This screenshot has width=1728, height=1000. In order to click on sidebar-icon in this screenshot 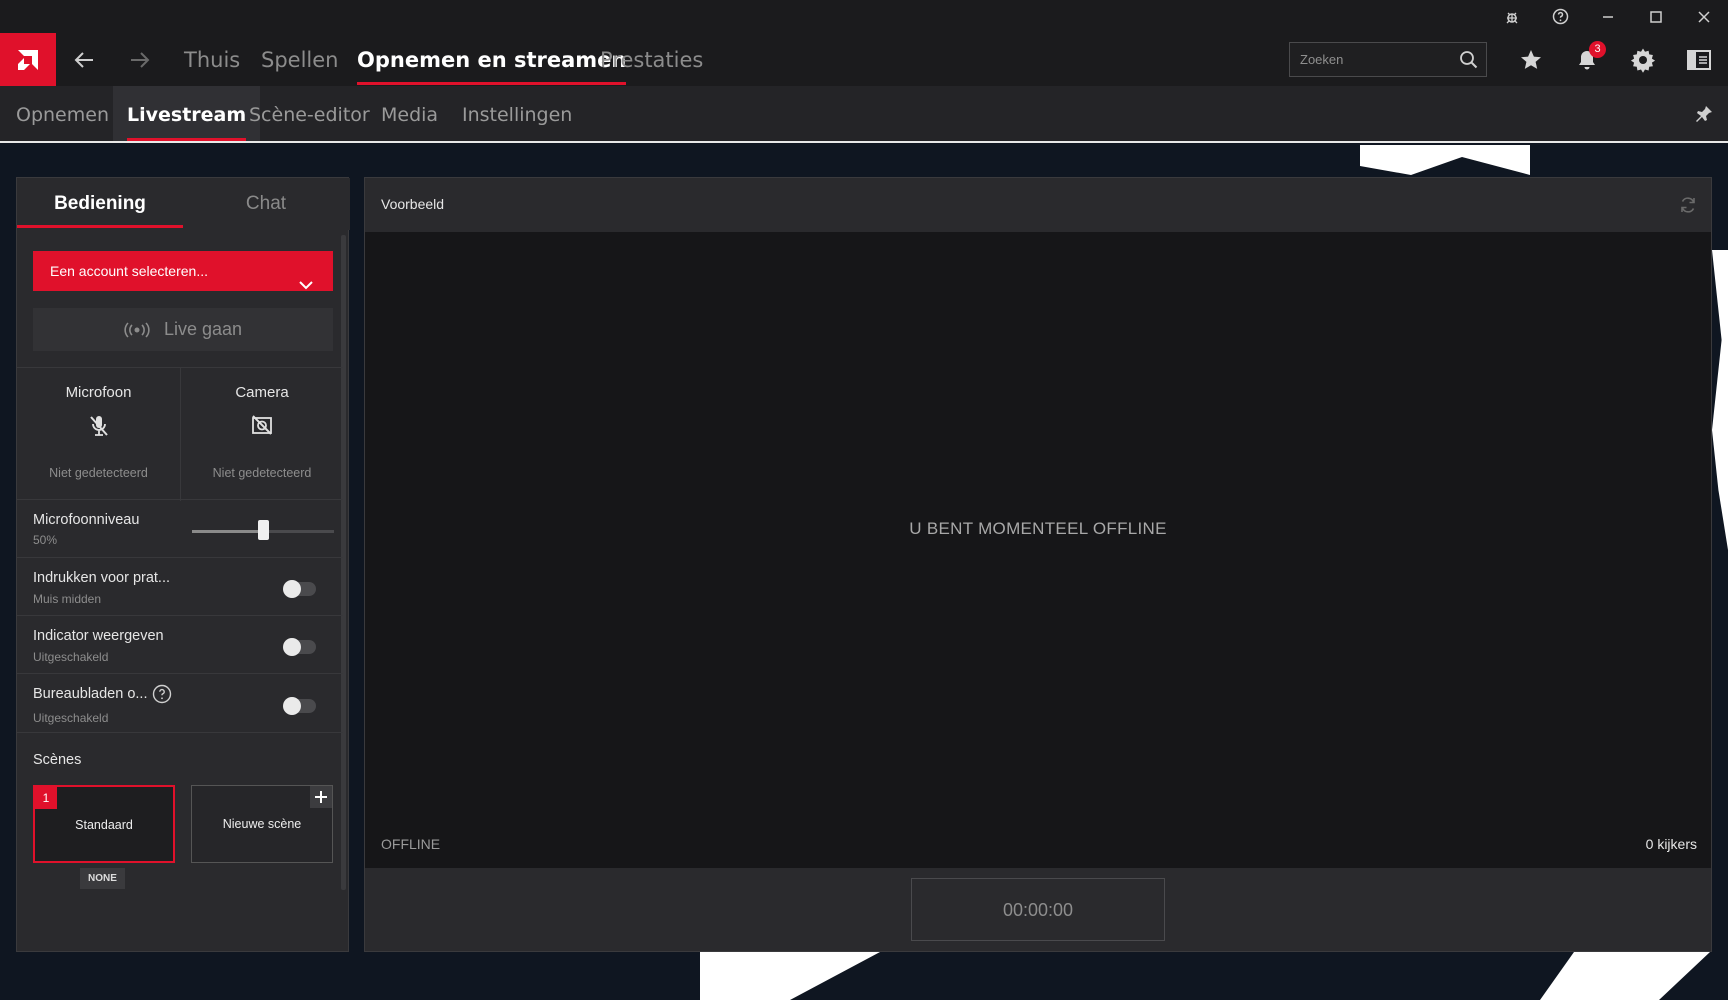, I will do `click(1699, 59)`.